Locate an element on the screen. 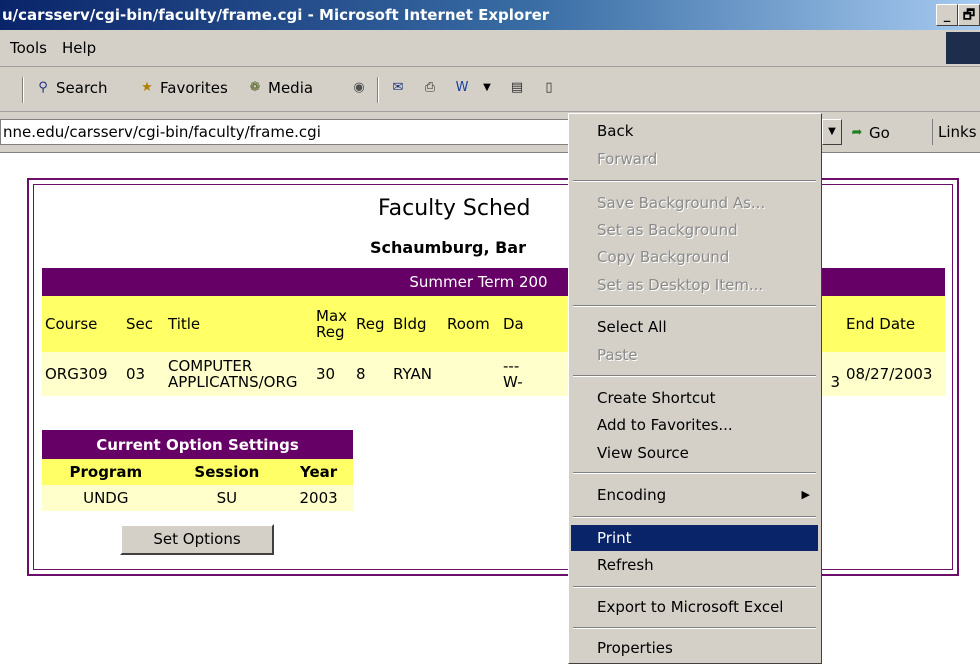 Image resolution: width=980 pixels, height=664 pixels. cell-room is located at coordinates (472, 374).